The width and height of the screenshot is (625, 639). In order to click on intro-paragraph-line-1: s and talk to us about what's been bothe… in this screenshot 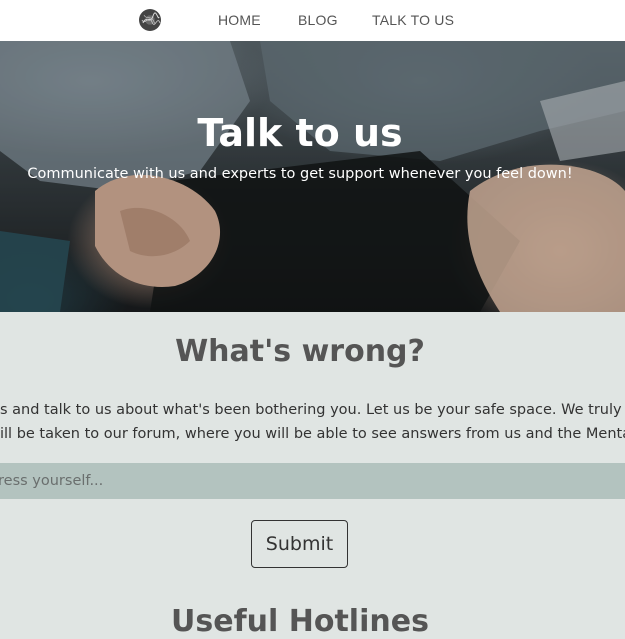, I will do `click(312, 412)`.